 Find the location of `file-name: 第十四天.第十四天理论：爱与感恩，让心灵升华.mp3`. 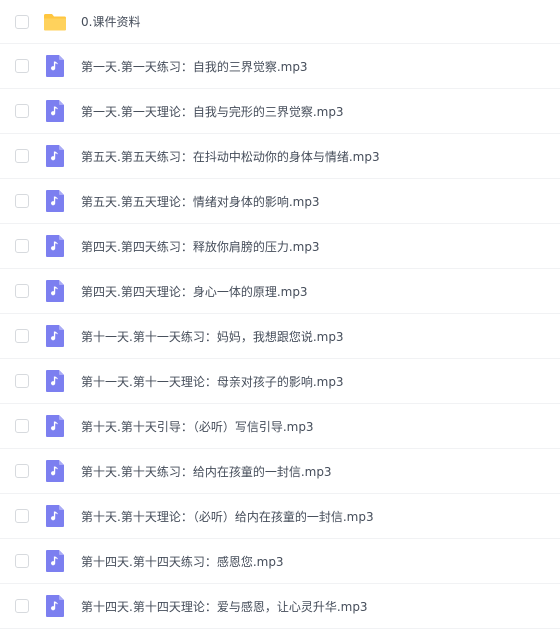

file-name: 第十四天.第十四天理论：爱与感恩，让心灵升华.mp3 is located at coordinates (224, 606).